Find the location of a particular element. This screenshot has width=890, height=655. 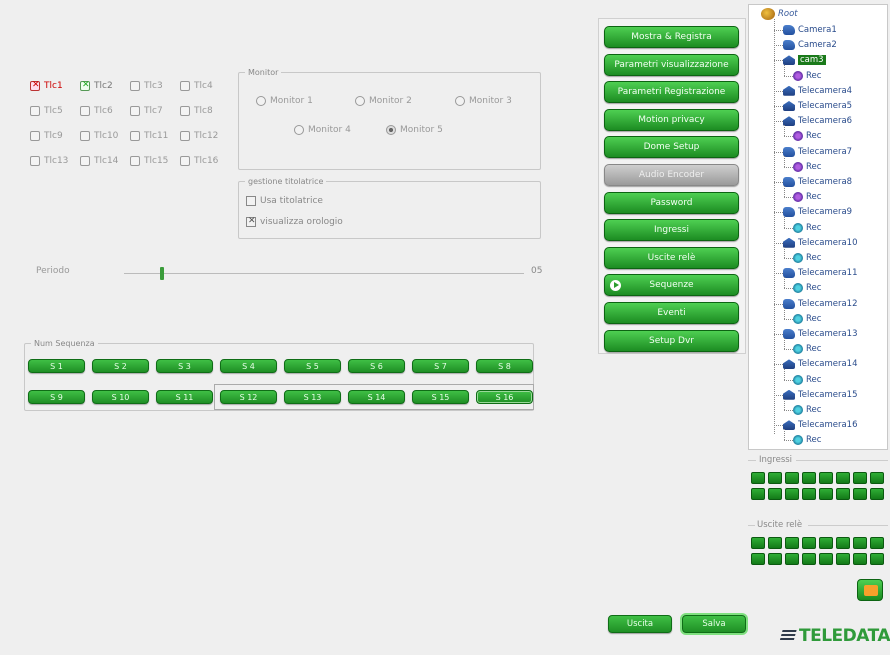

tree-camera-node: Telecamera7 is located at coordinates (817, 151).